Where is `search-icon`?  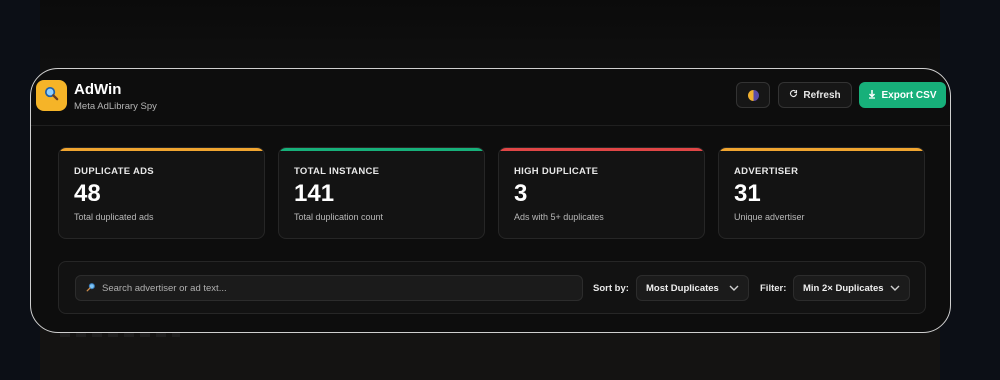 search-icon is located at coordinates (51, 96).